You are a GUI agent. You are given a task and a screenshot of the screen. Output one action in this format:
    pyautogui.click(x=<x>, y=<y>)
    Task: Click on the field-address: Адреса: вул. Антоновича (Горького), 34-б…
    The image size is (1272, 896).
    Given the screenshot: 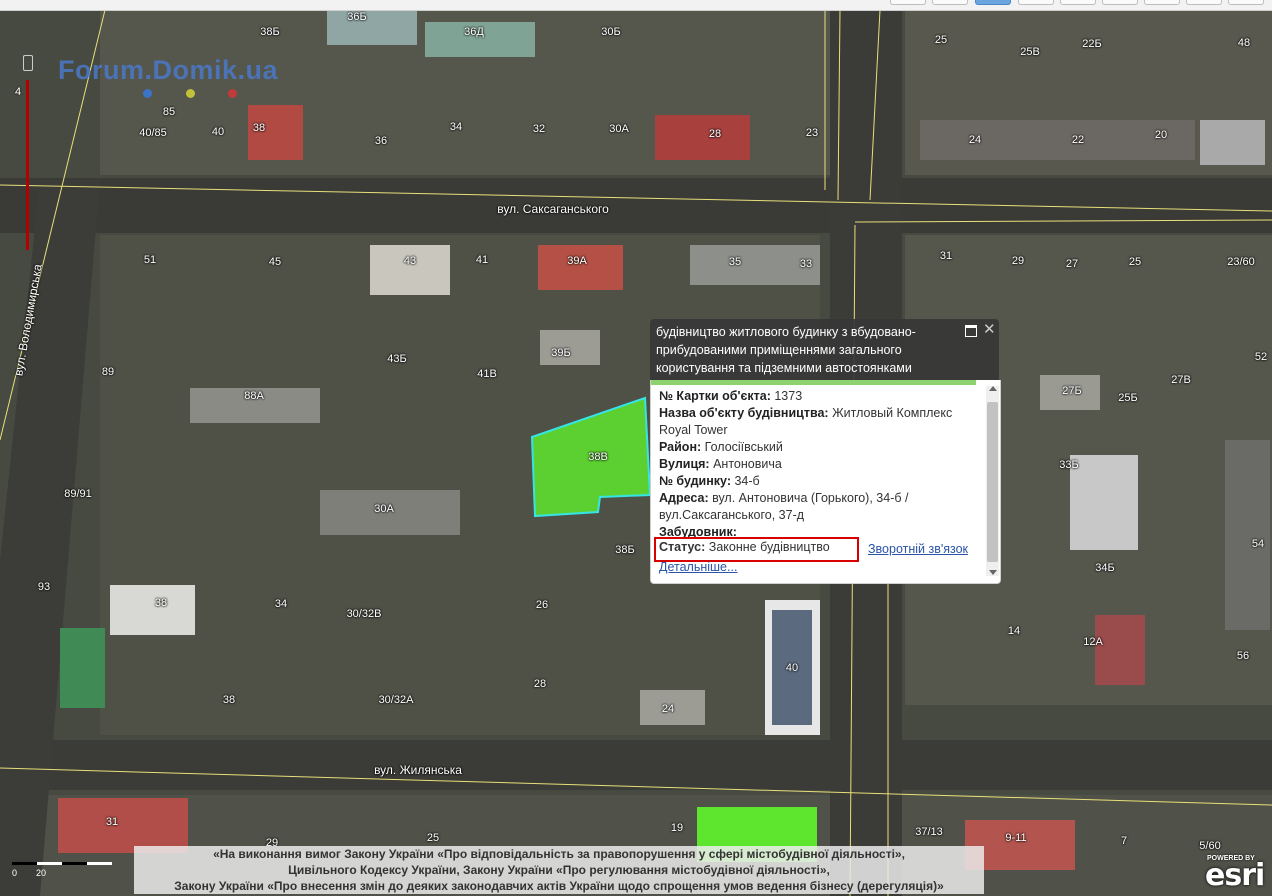 What is the action you would take?
    pyautogui.click(x=784, y=506)
    